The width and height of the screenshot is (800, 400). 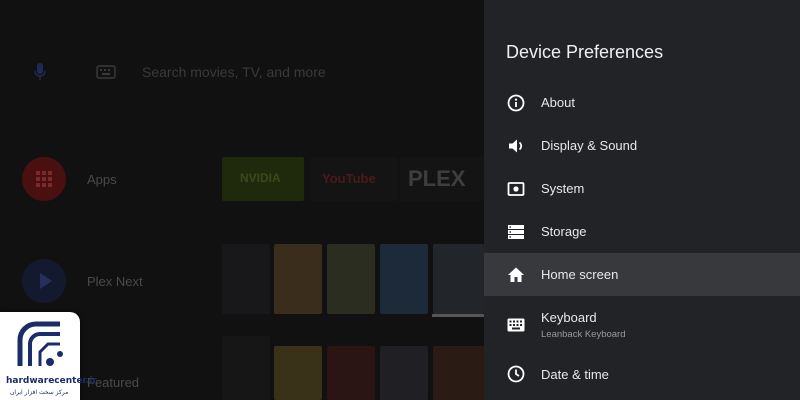 What do you see at coordinates (563, 188) in the screenshot?
I see `menu-label: System` at bounding box center [563, 188].